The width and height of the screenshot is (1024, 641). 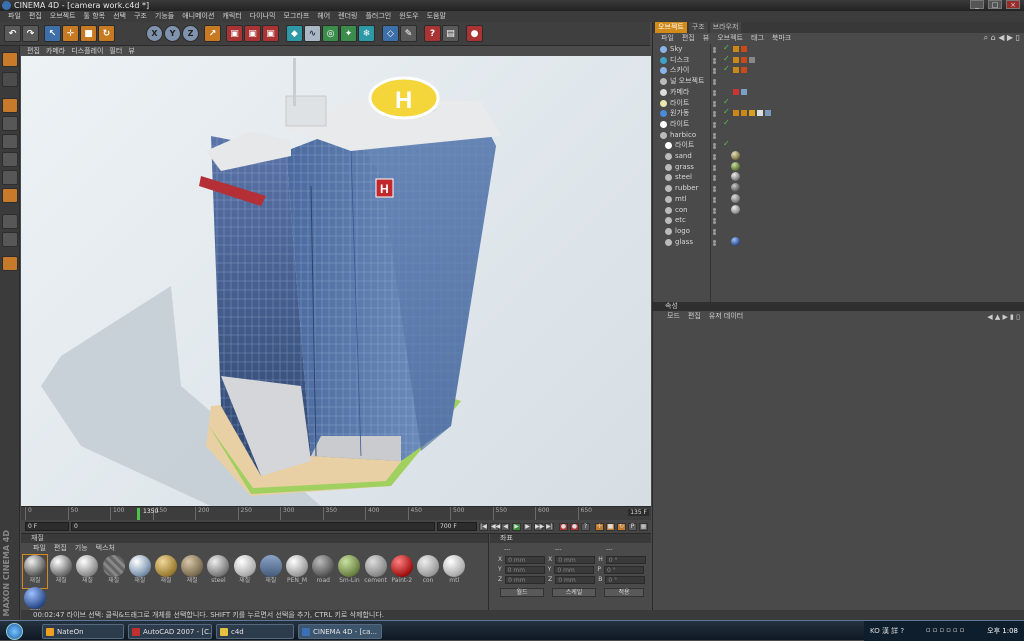 What do you see at coordinates (454, 571) in the screenshot?
I see `material-swatch: mtl` at bounding box center [454, 571].